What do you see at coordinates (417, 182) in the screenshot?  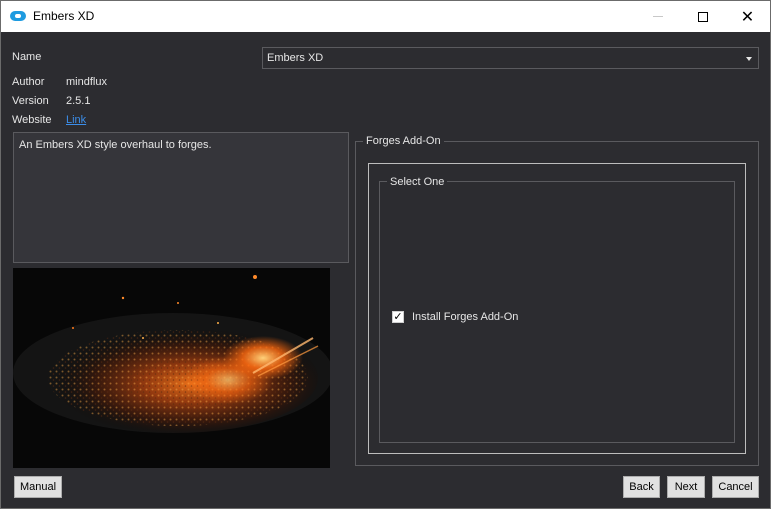 I see `select-one-title: Select One` at bounding box center [417, 182].